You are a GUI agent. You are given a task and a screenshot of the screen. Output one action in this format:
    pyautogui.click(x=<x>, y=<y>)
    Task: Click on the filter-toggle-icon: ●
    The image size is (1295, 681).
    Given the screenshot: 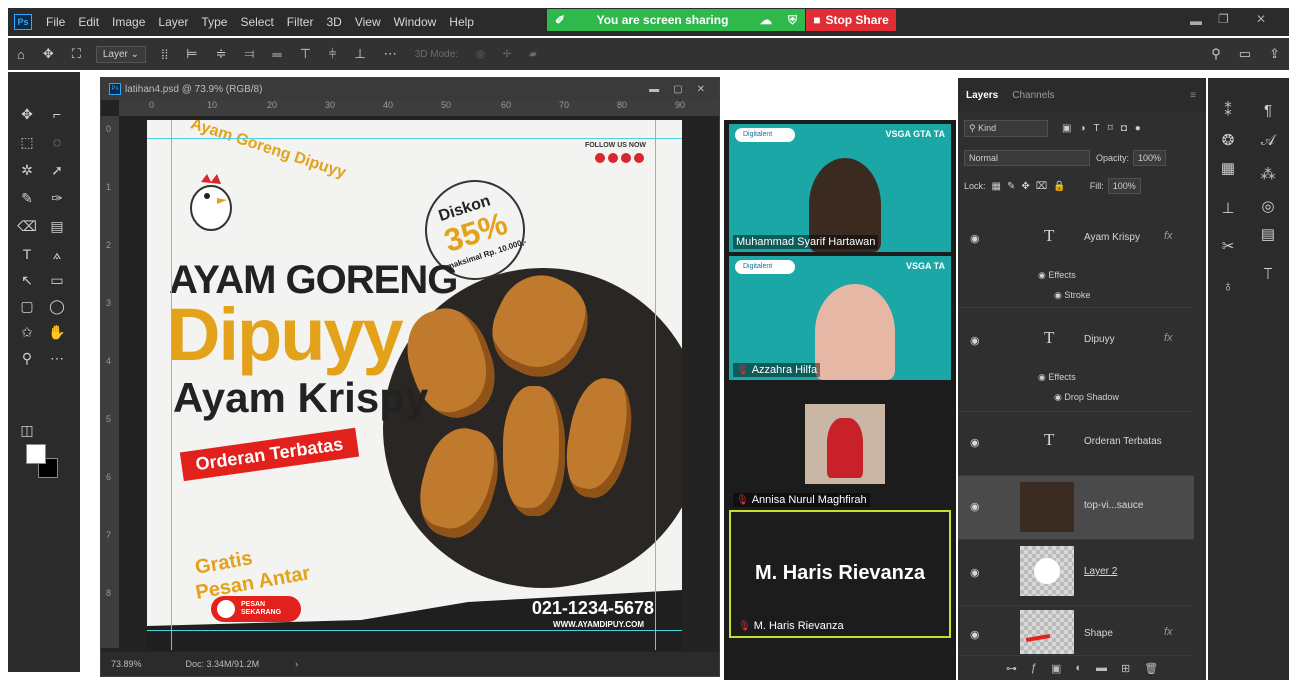 What is the action you would take?
    pyautogui.click(x=1138, y=128)
    